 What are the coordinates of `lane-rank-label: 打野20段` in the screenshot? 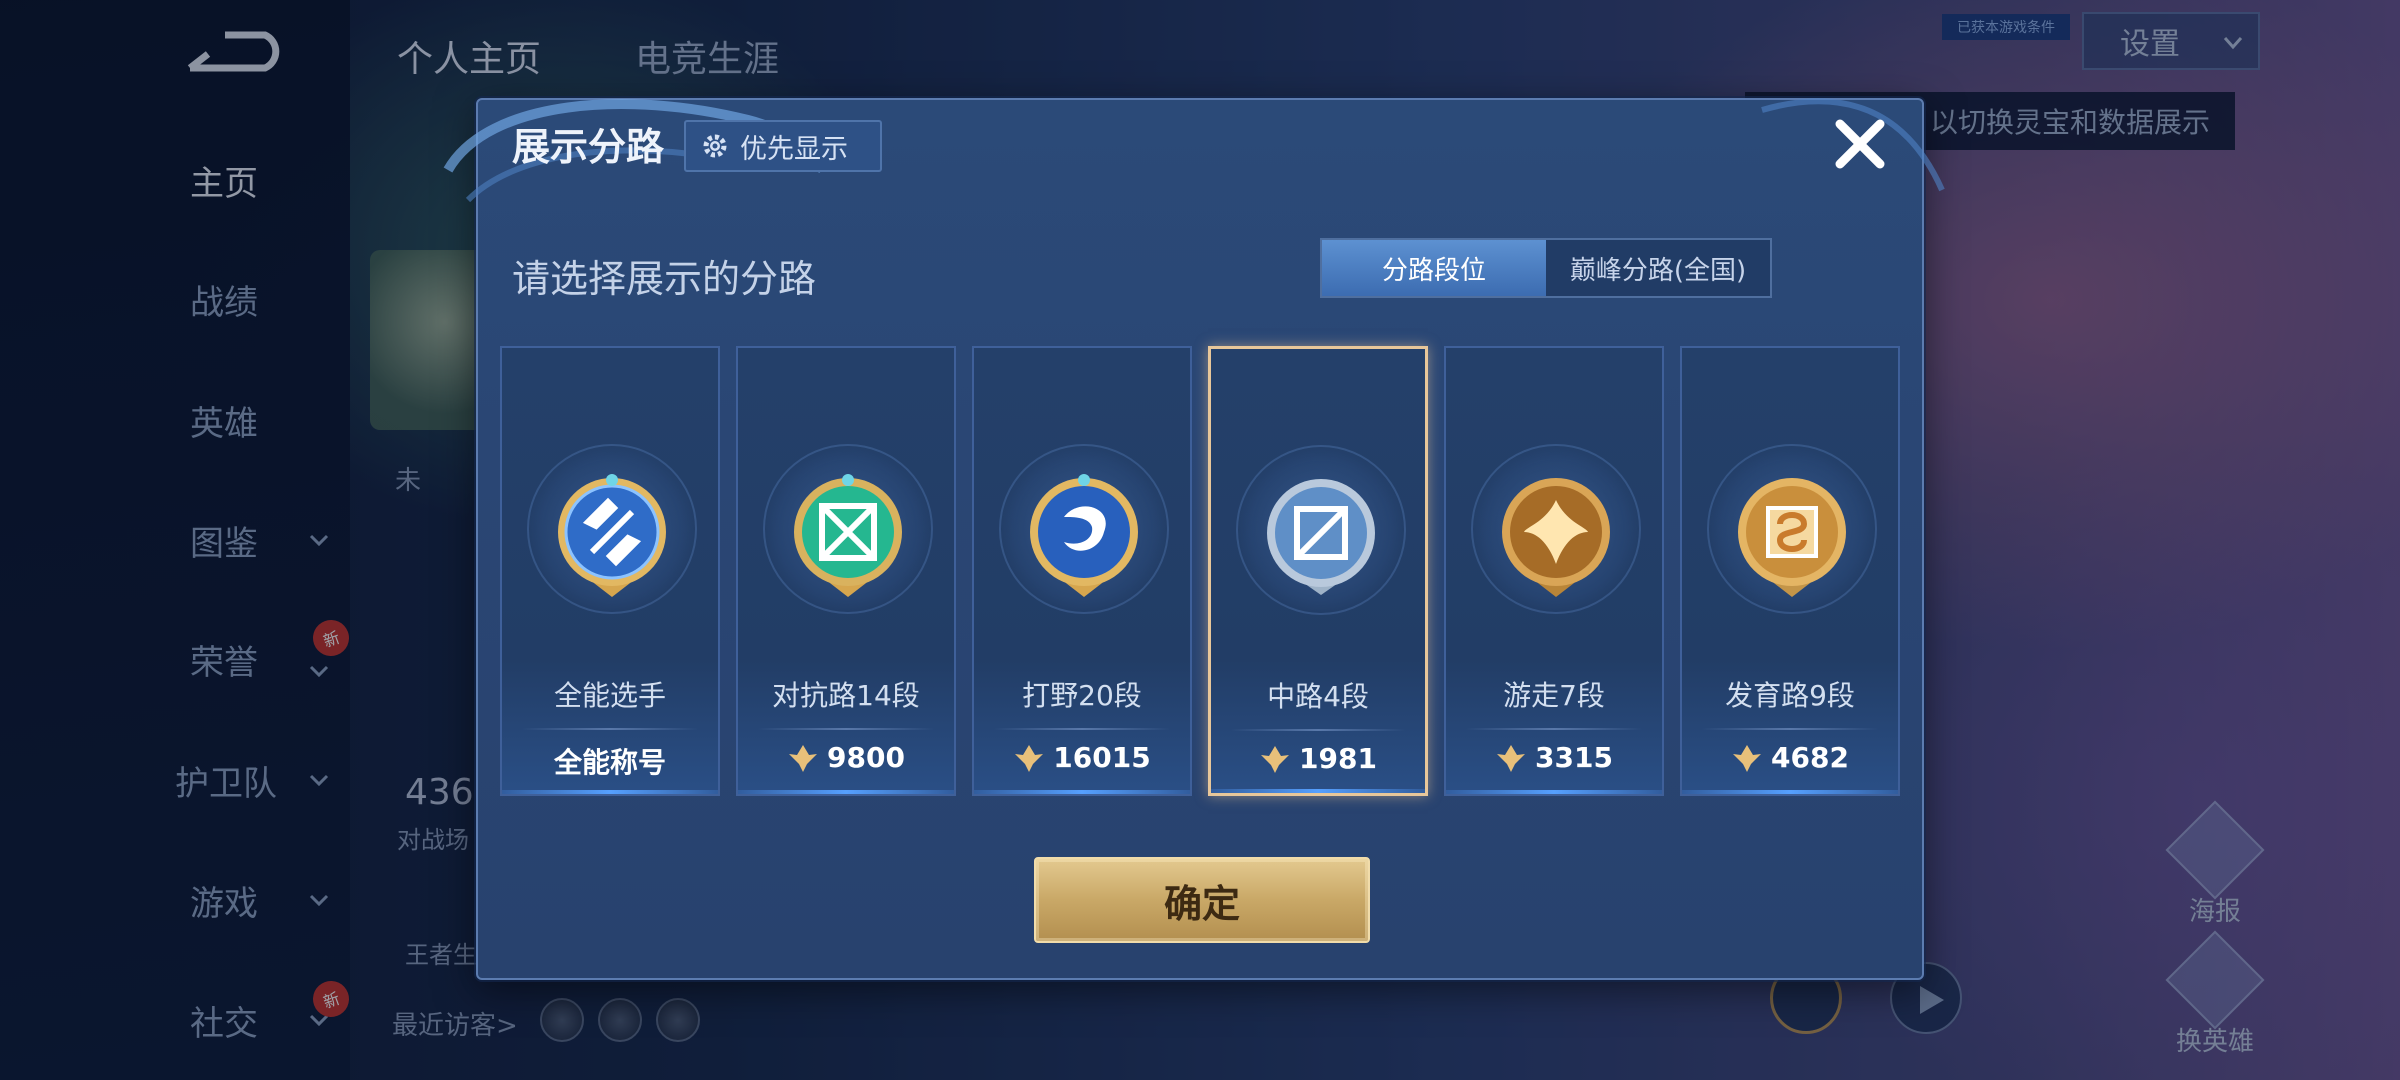 It's located at (1082, 695).